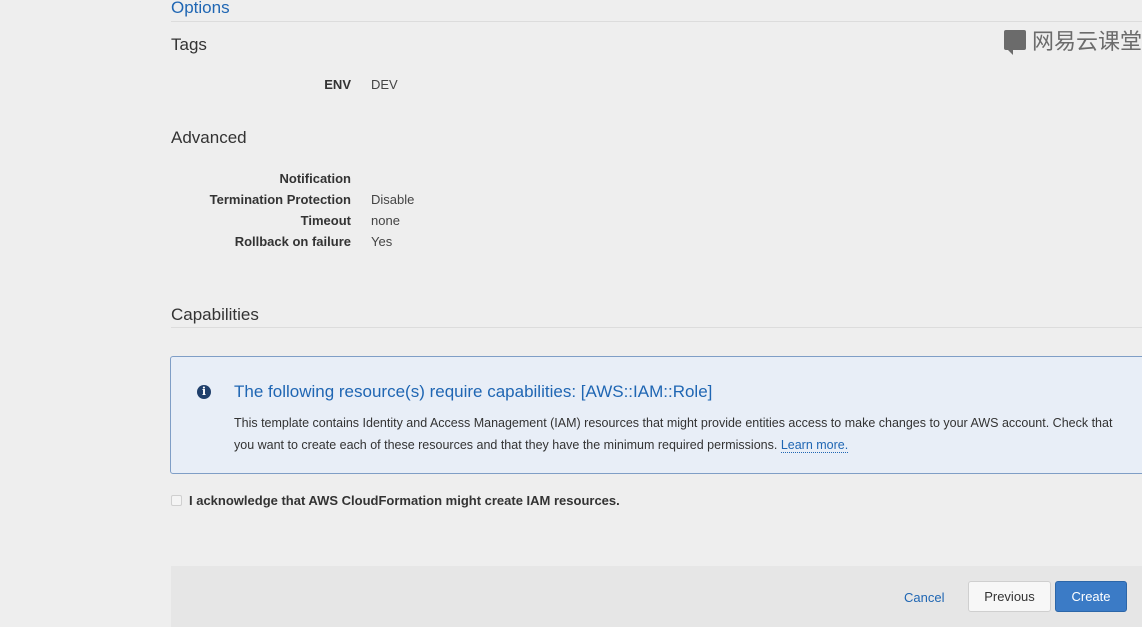 This screenshot has height=627, width=1142. What do you see at coordinates (656, 327) in the screenshot?
I see `capabilities-divider` at bounding box center [656, 327].